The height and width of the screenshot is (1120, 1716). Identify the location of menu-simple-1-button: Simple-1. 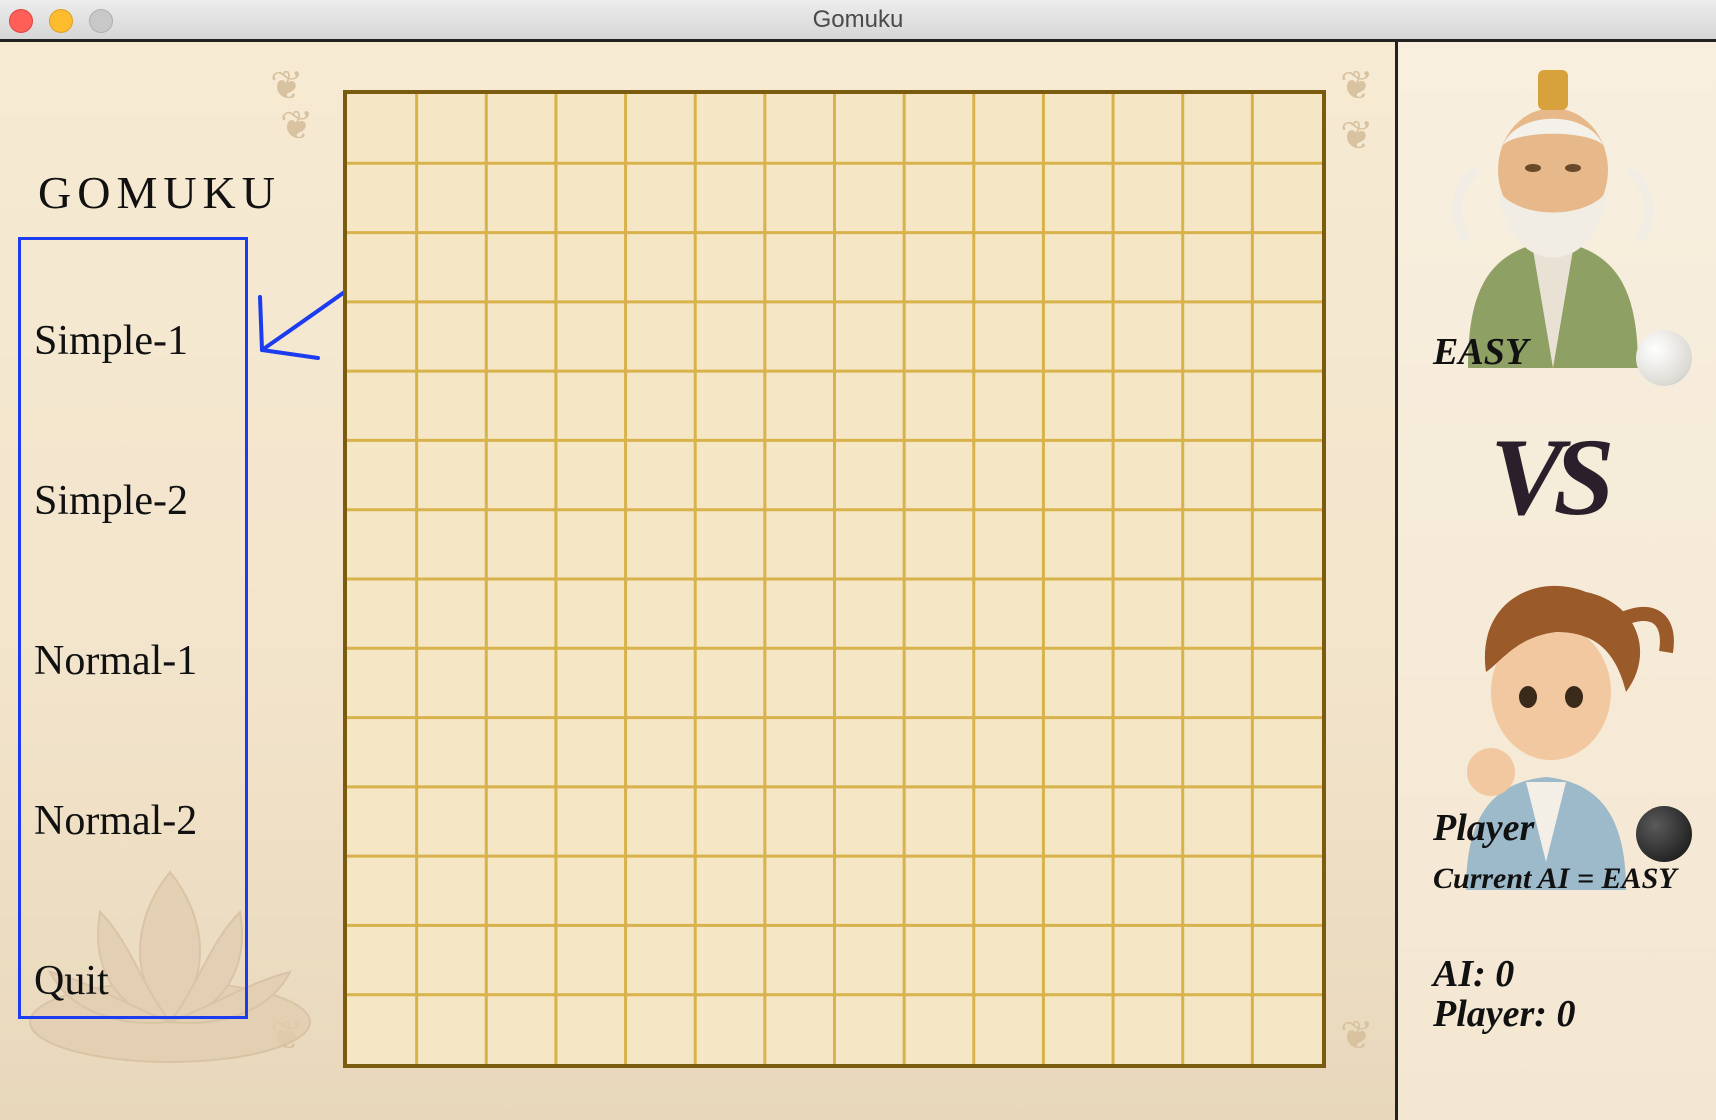
(111, 341).